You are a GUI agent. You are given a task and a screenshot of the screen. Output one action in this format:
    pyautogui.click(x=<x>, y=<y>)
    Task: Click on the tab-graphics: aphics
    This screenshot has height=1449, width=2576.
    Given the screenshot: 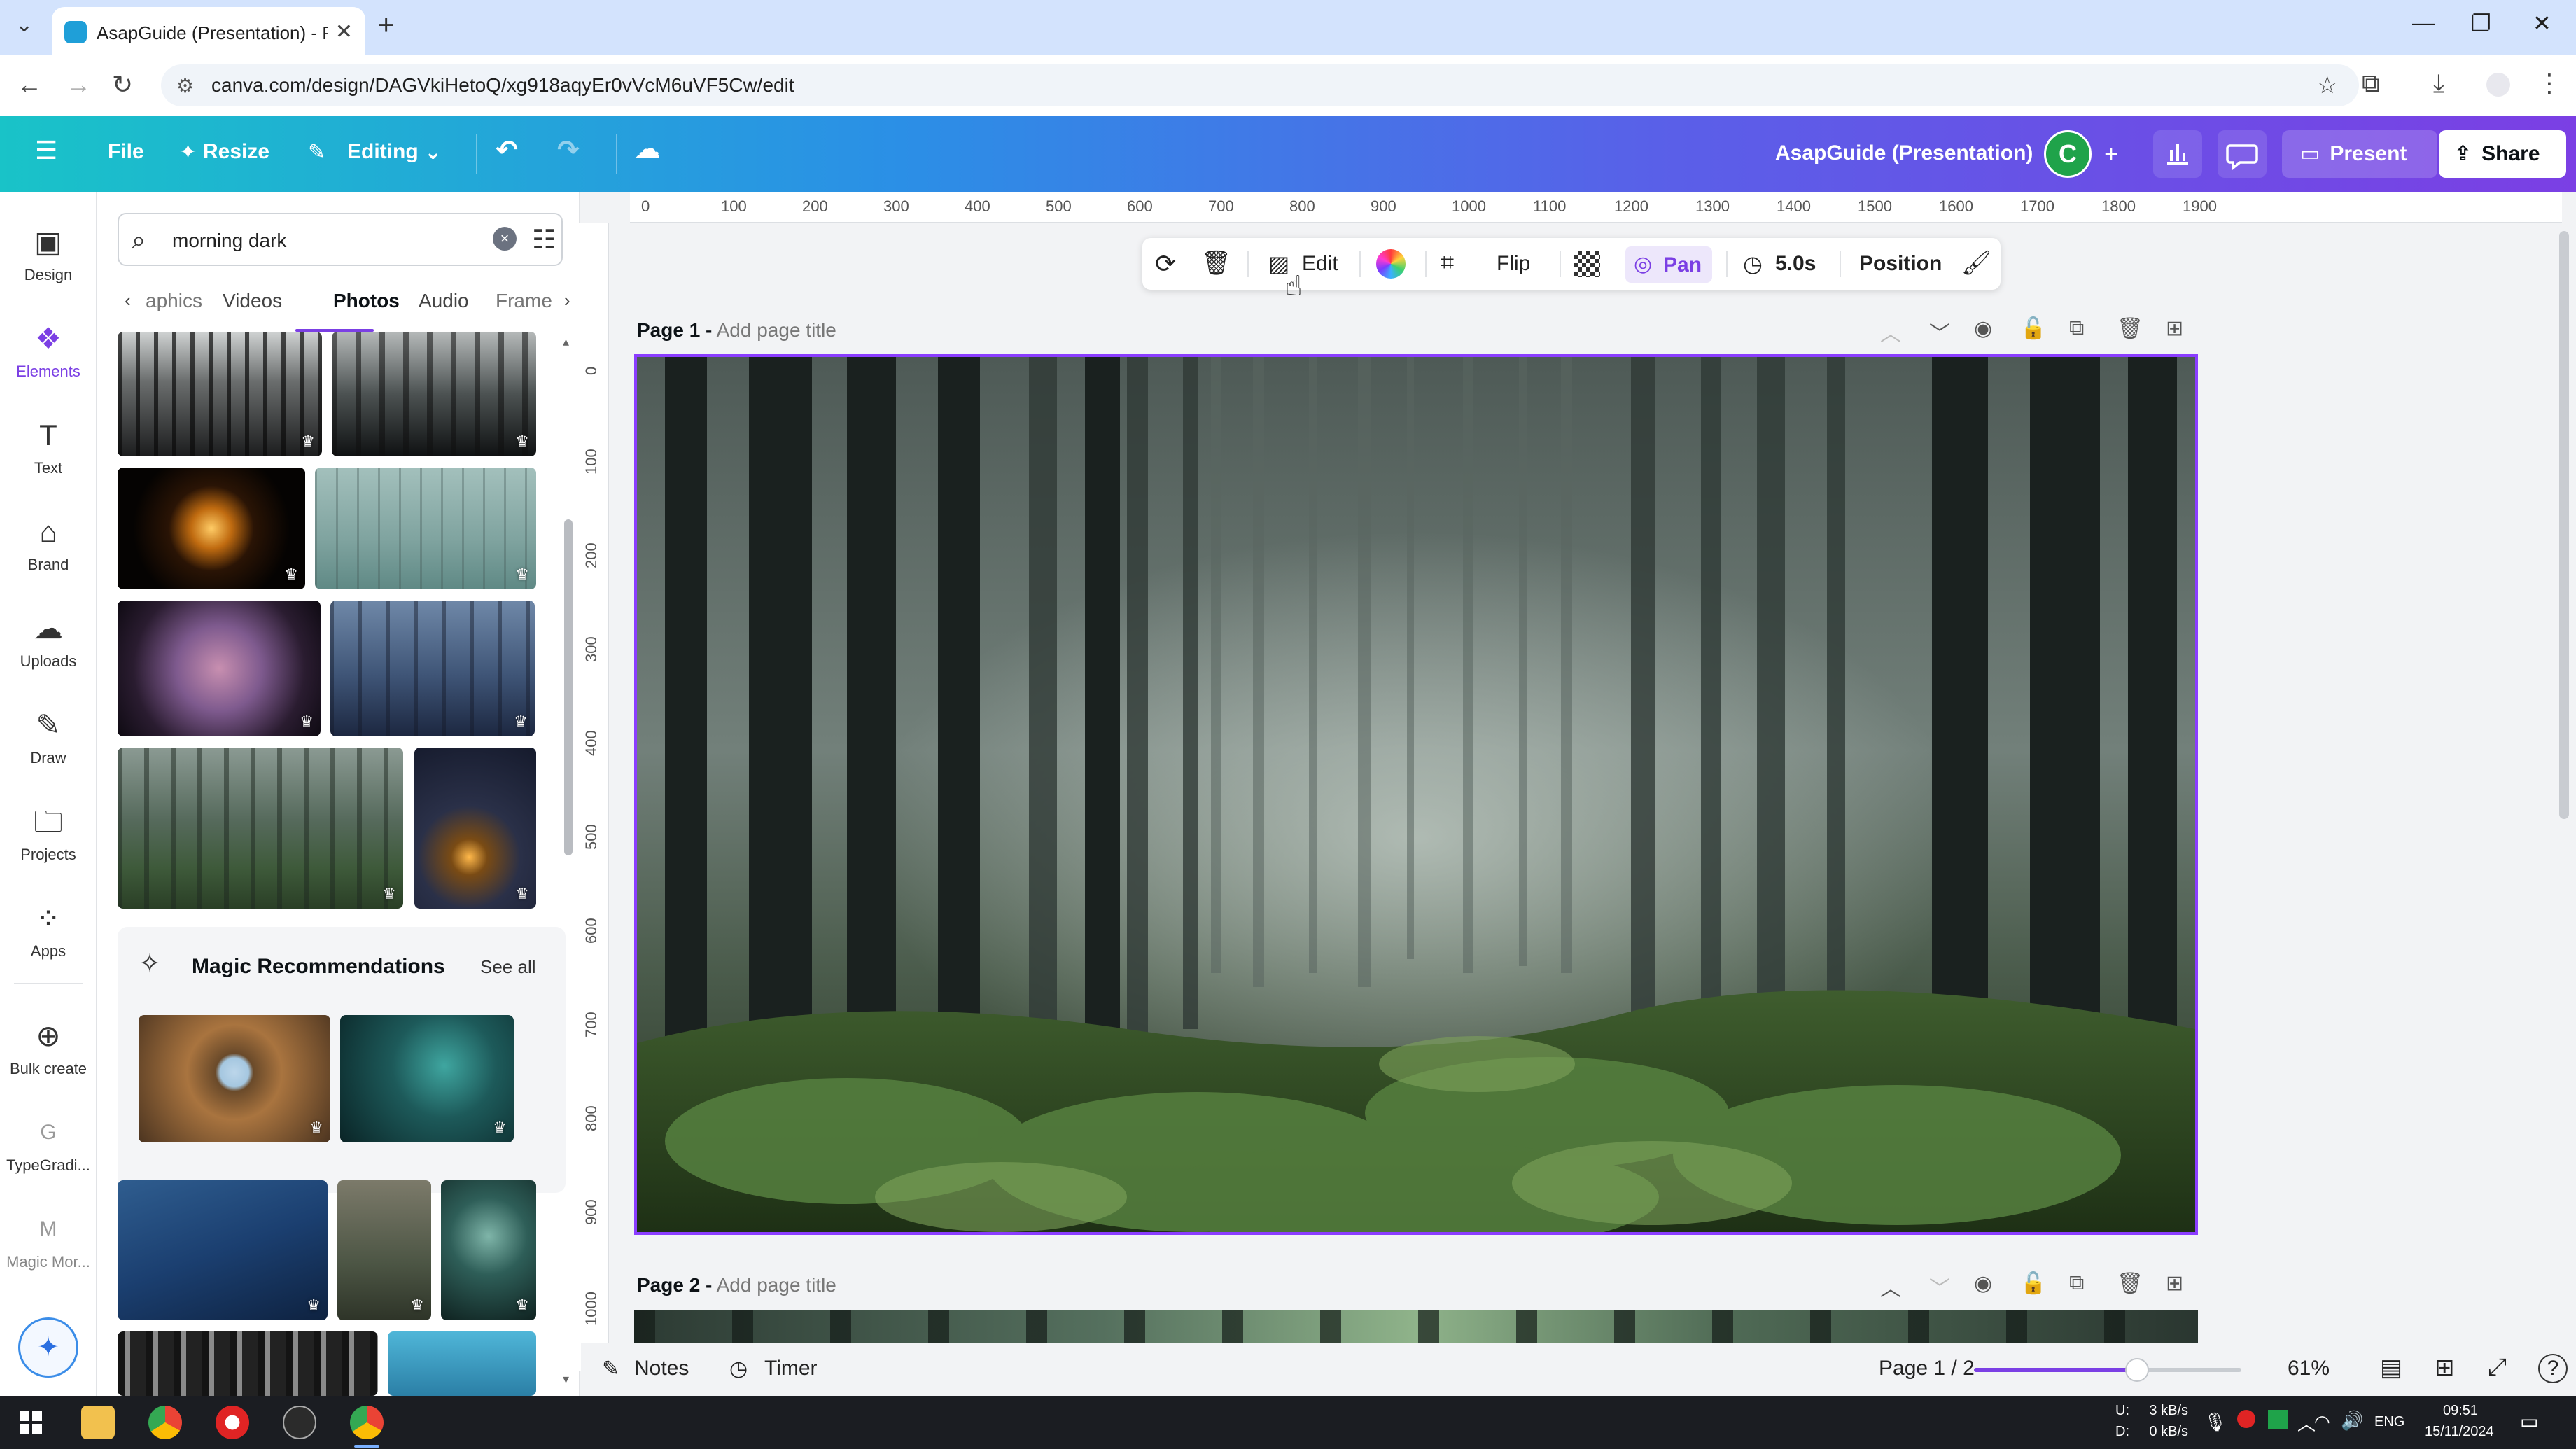 What is the action you would take?
    pyautogui.click(x=174, y=301)
    